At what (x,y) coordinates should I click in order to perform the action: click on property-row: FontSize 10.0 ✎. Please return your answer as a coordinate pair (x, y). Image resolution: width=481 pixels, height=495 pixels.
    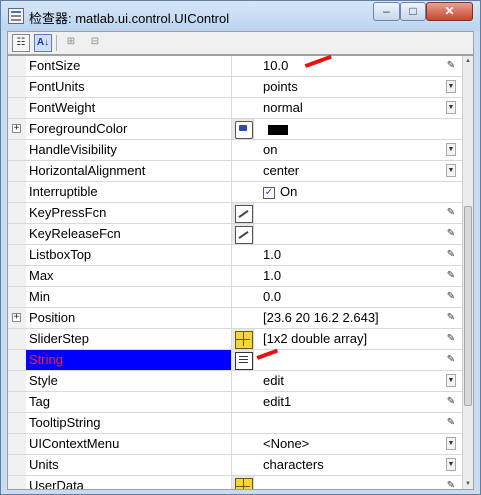
    Looking at the image, I should click on (235, 66).